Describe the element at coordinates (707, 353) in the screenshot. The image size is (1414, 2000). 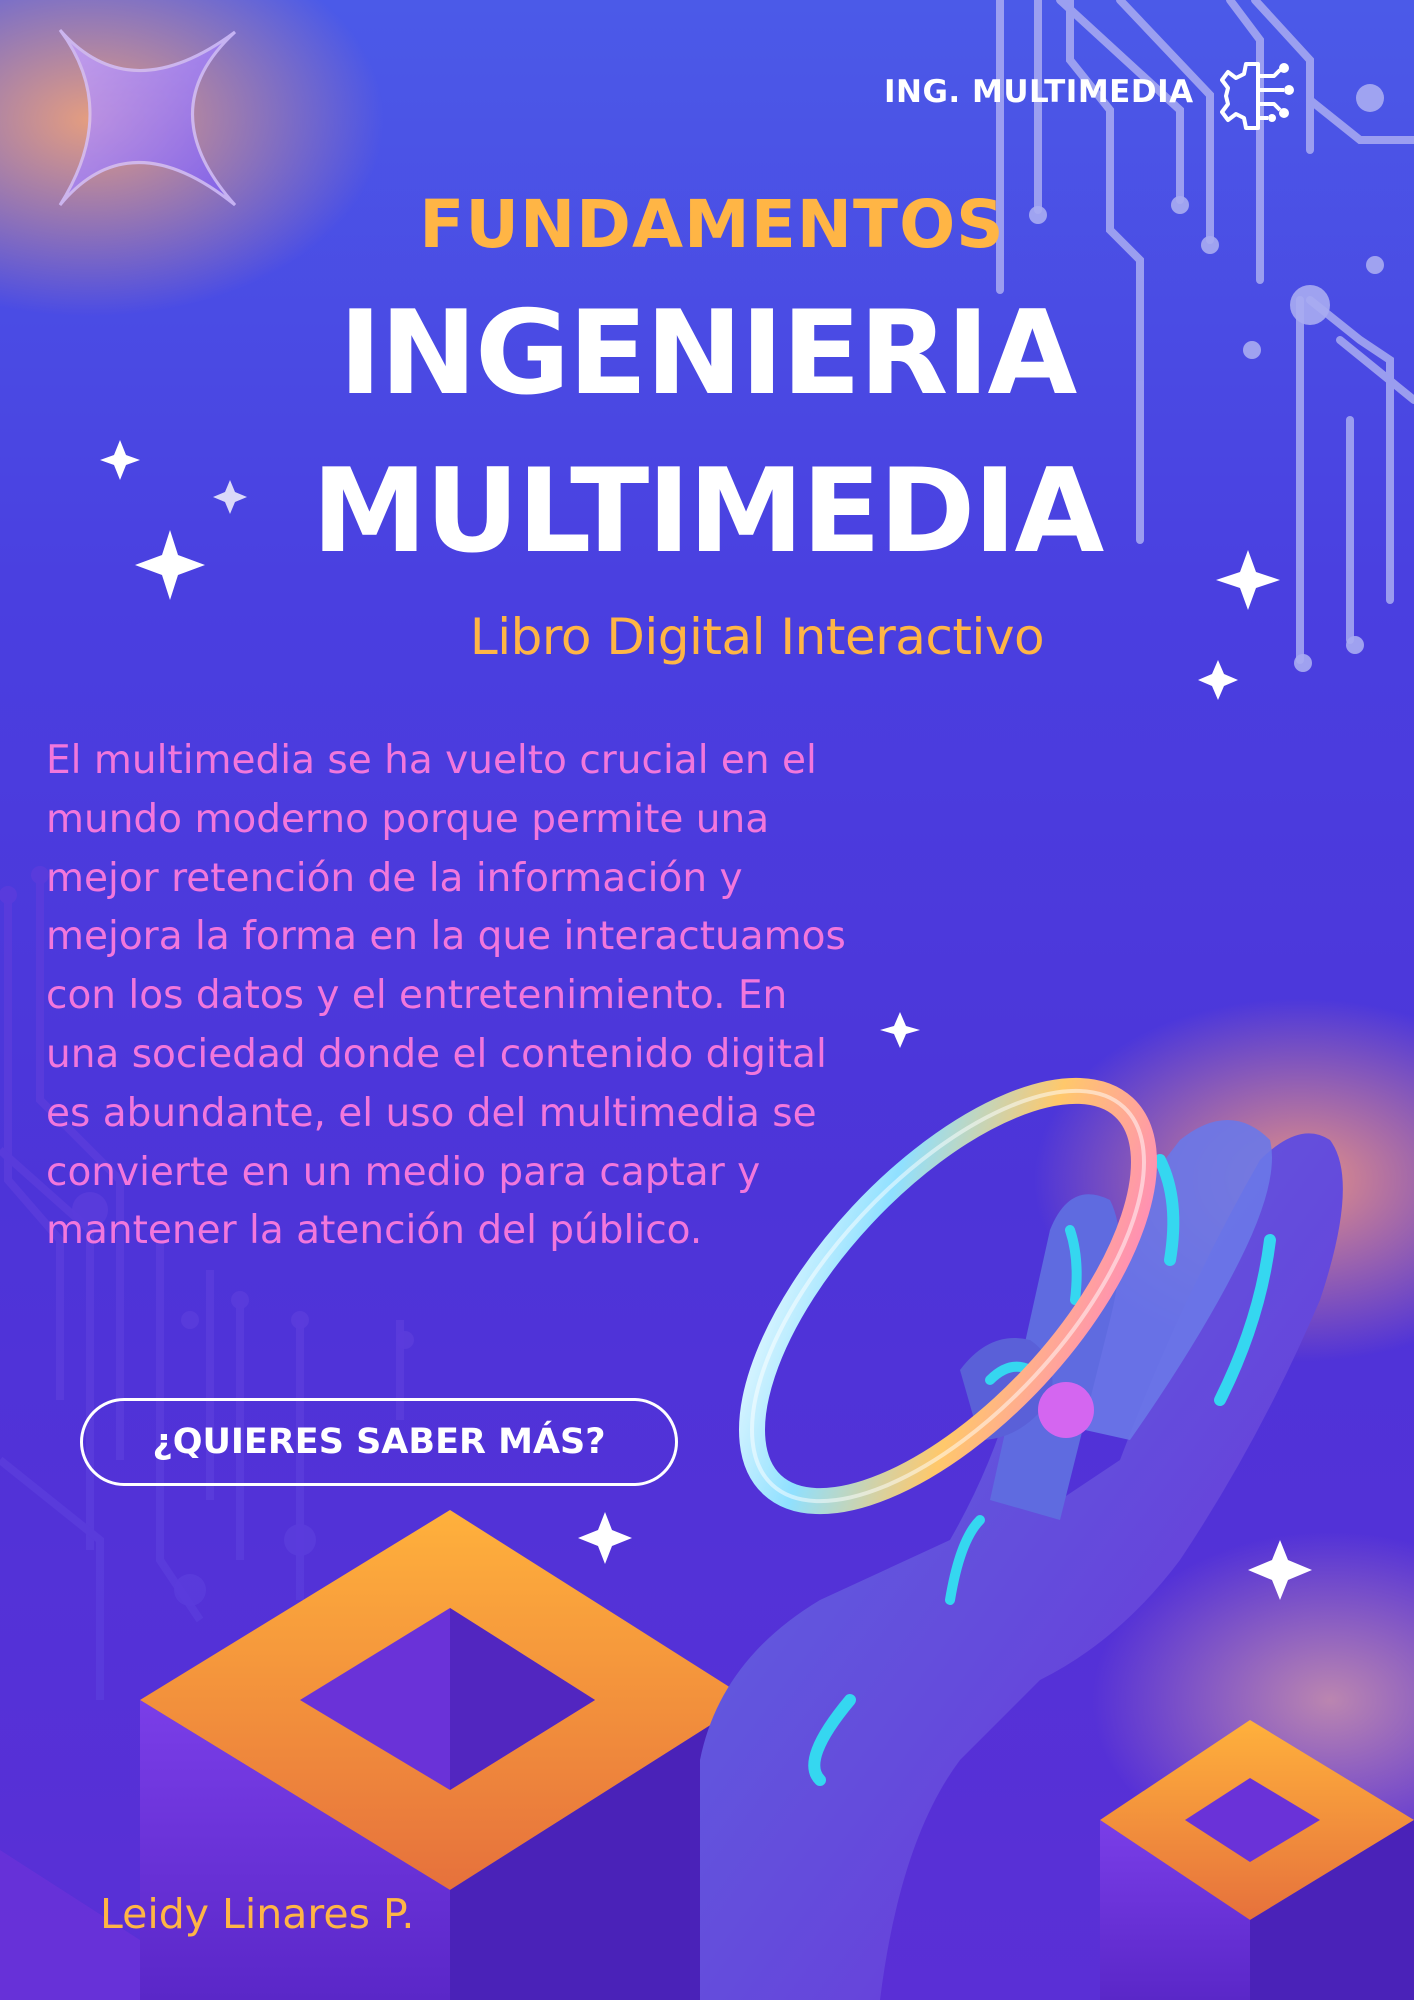
I see `main-title-line-1: INGENIERIA` at that location.